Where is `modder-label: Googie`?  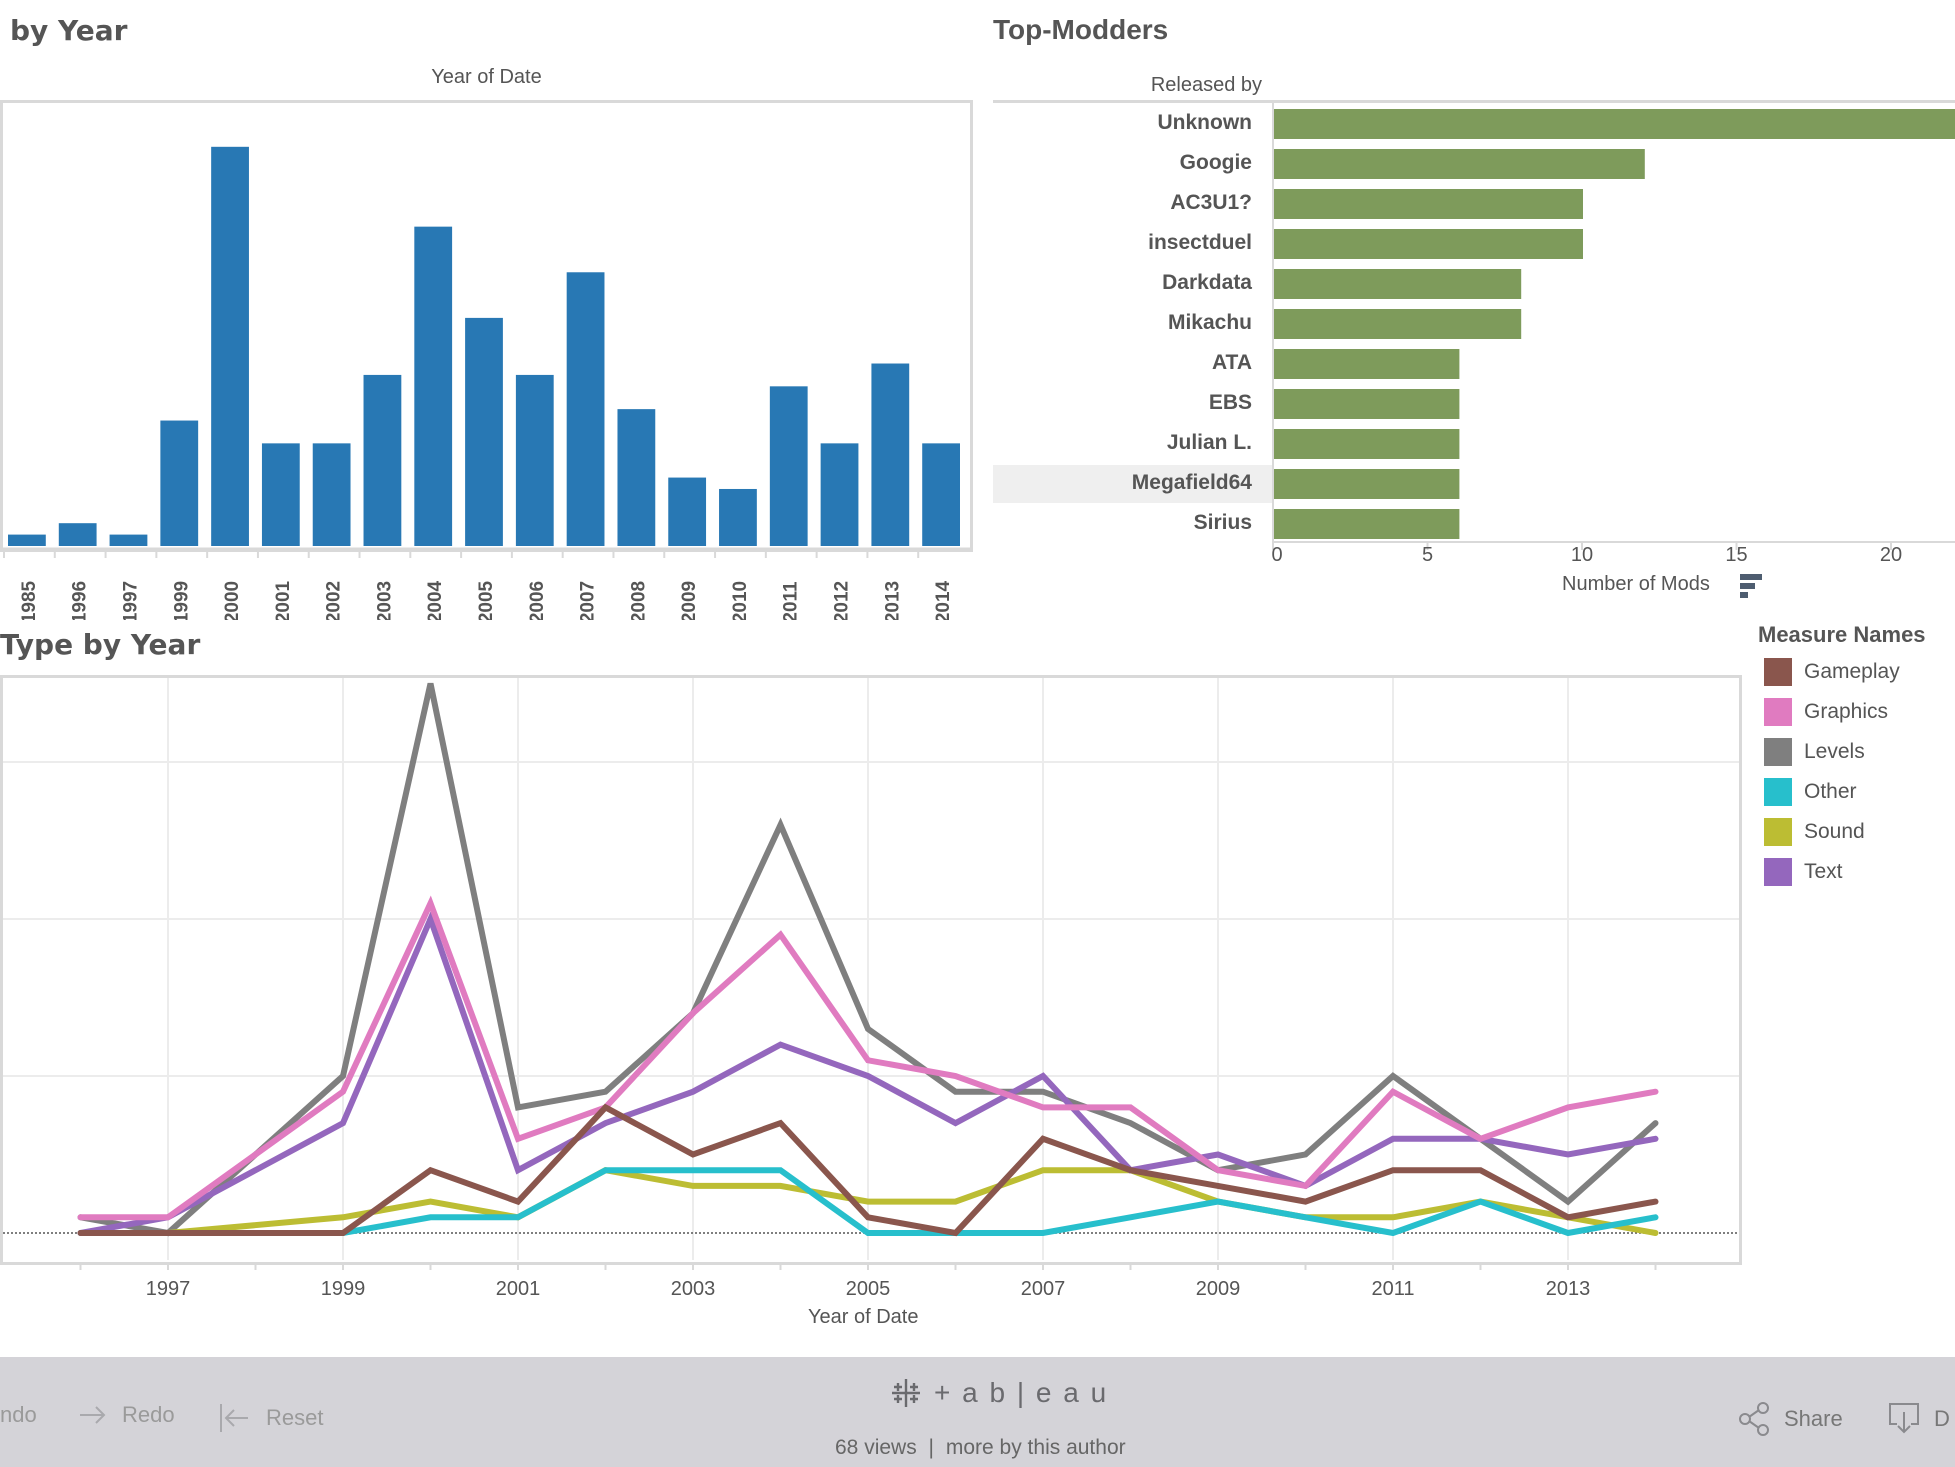 modder-label: Googie is located at coordinates (1221, 163).